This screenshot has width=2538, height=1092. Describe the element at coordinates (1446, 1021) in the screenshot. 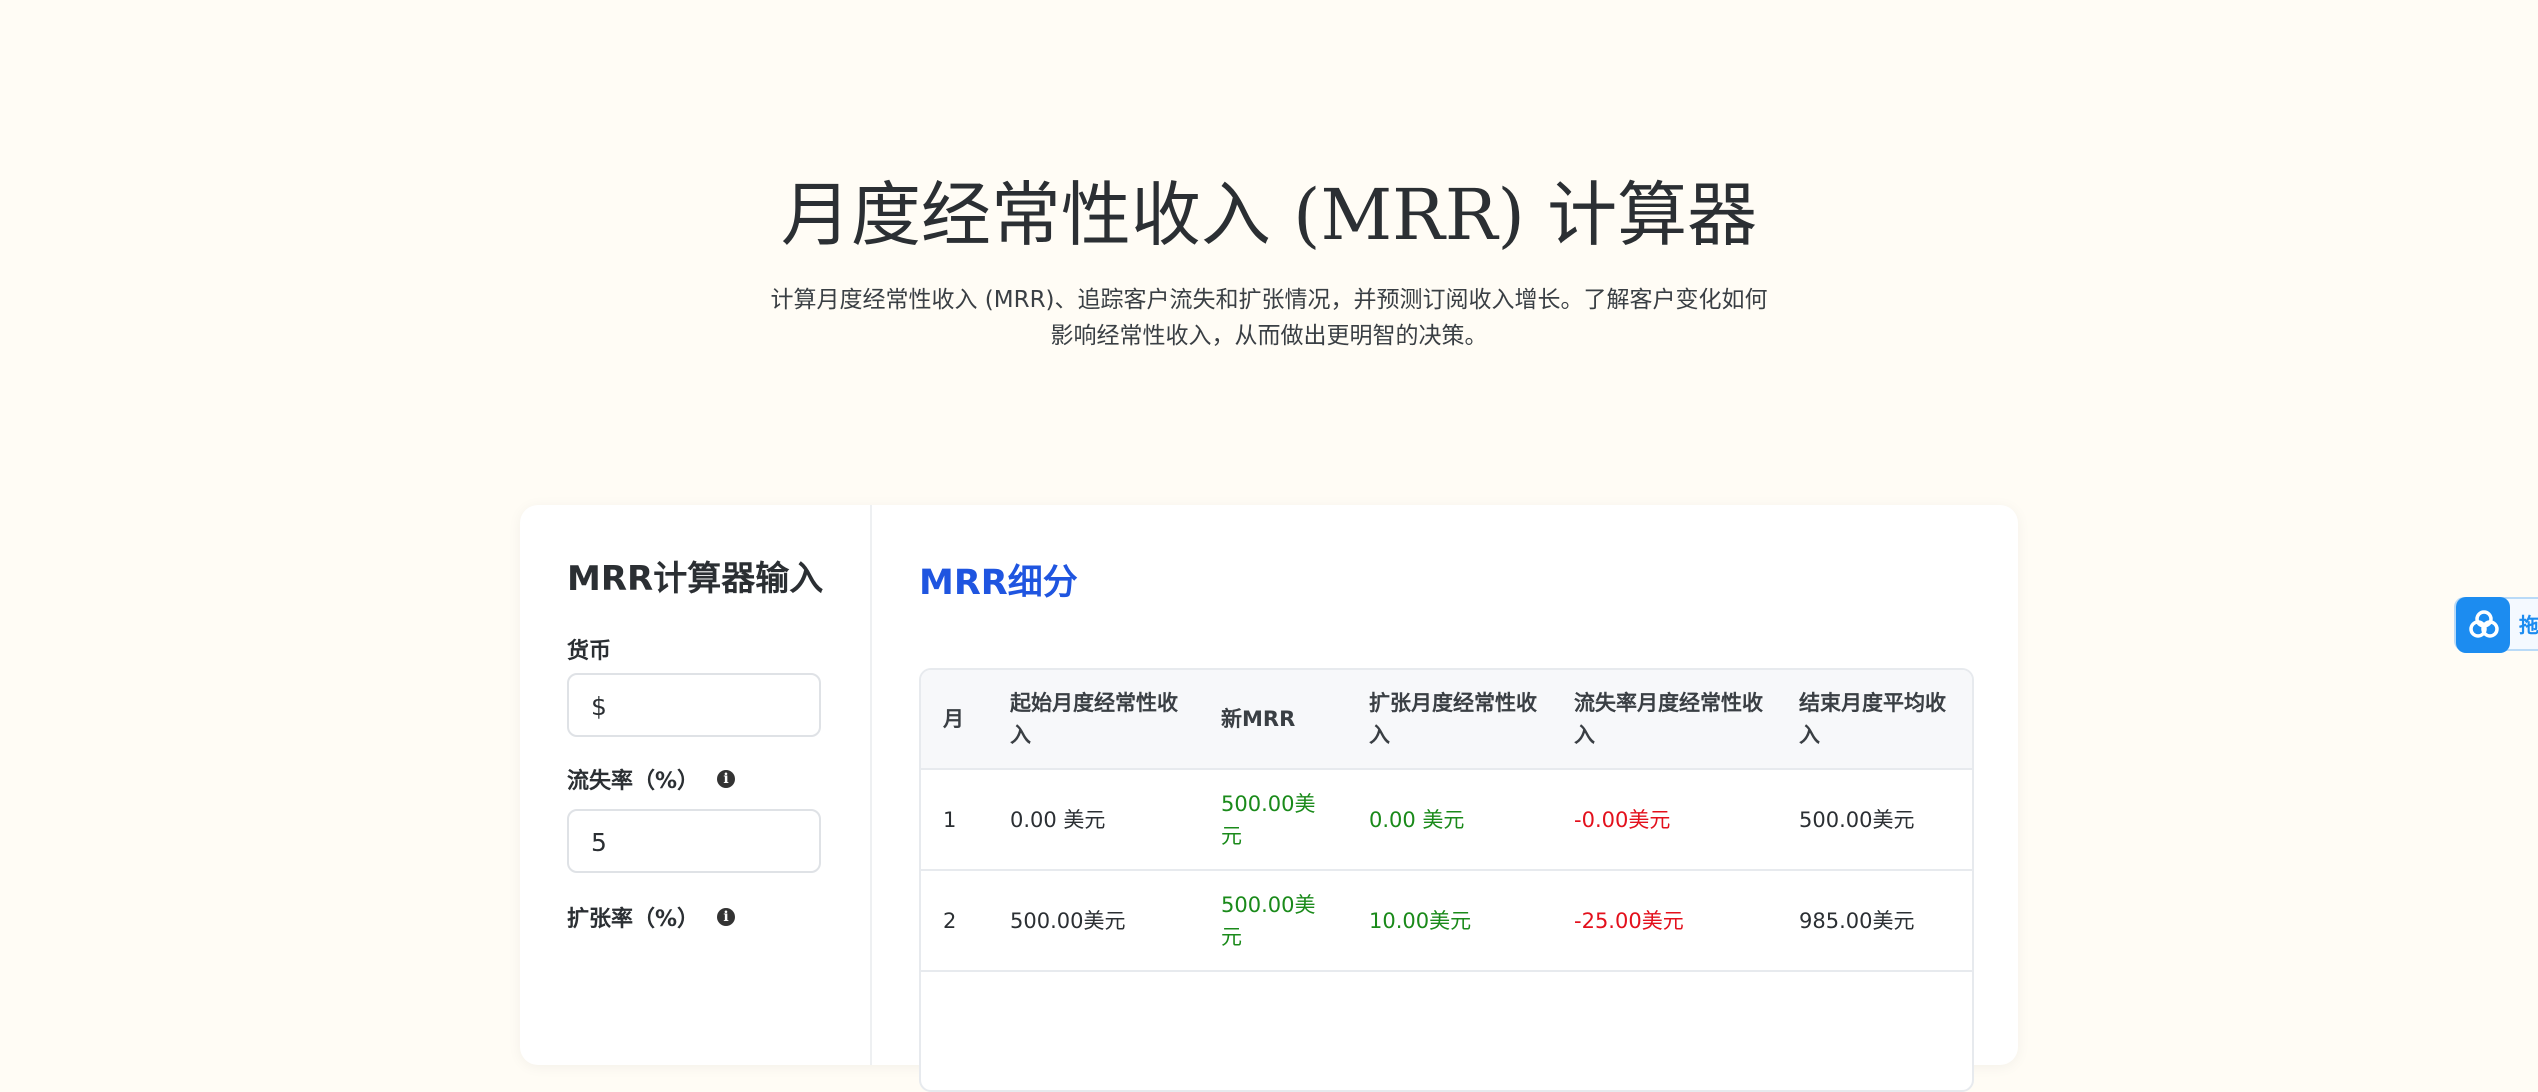

I see `table-row` at that location.